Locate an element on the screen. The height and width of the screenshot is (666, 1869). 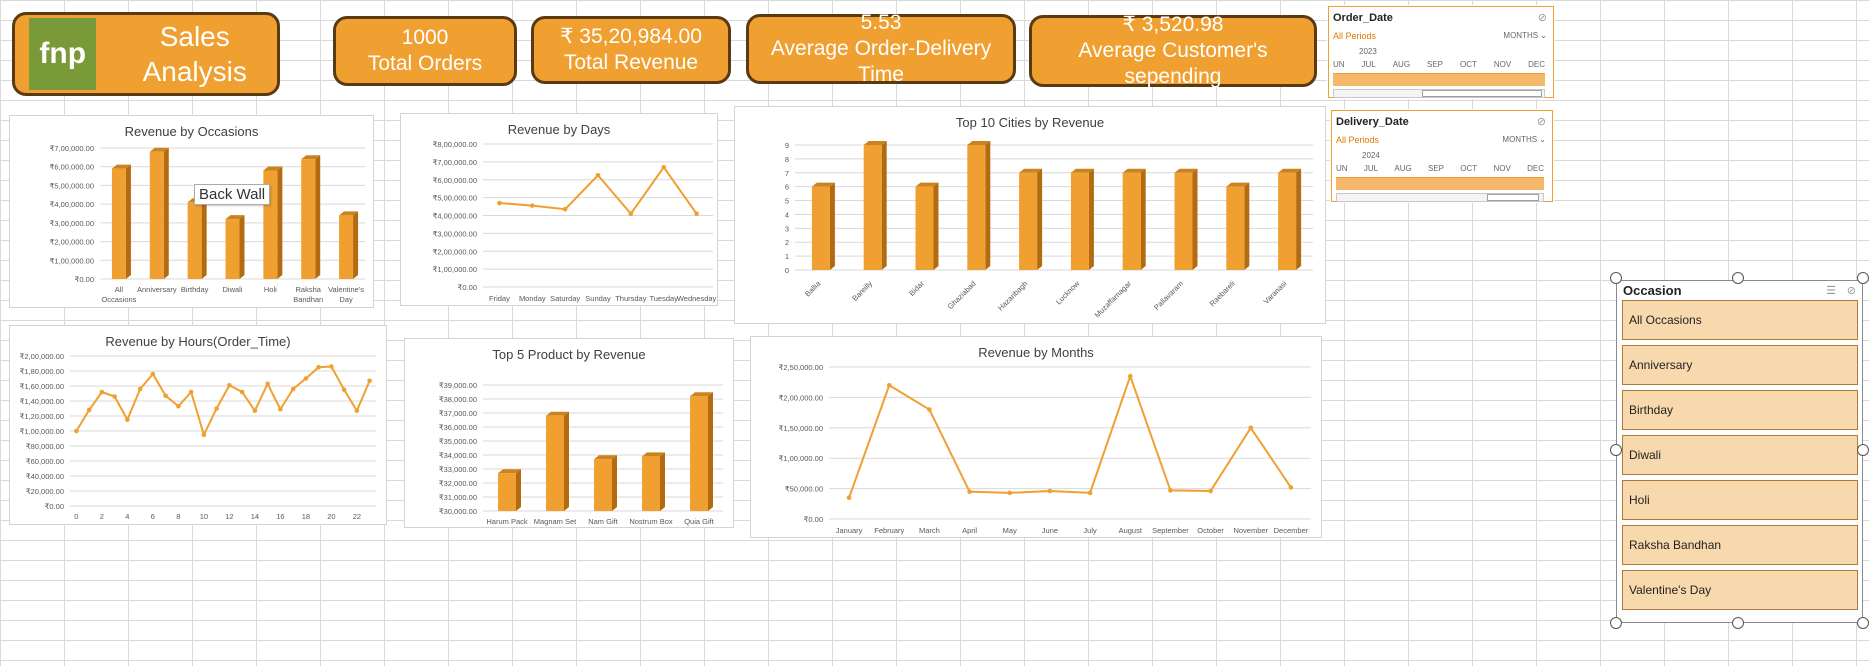
y-tick-label: ₹1,00,000.00 is located at coordinates (72, 260).